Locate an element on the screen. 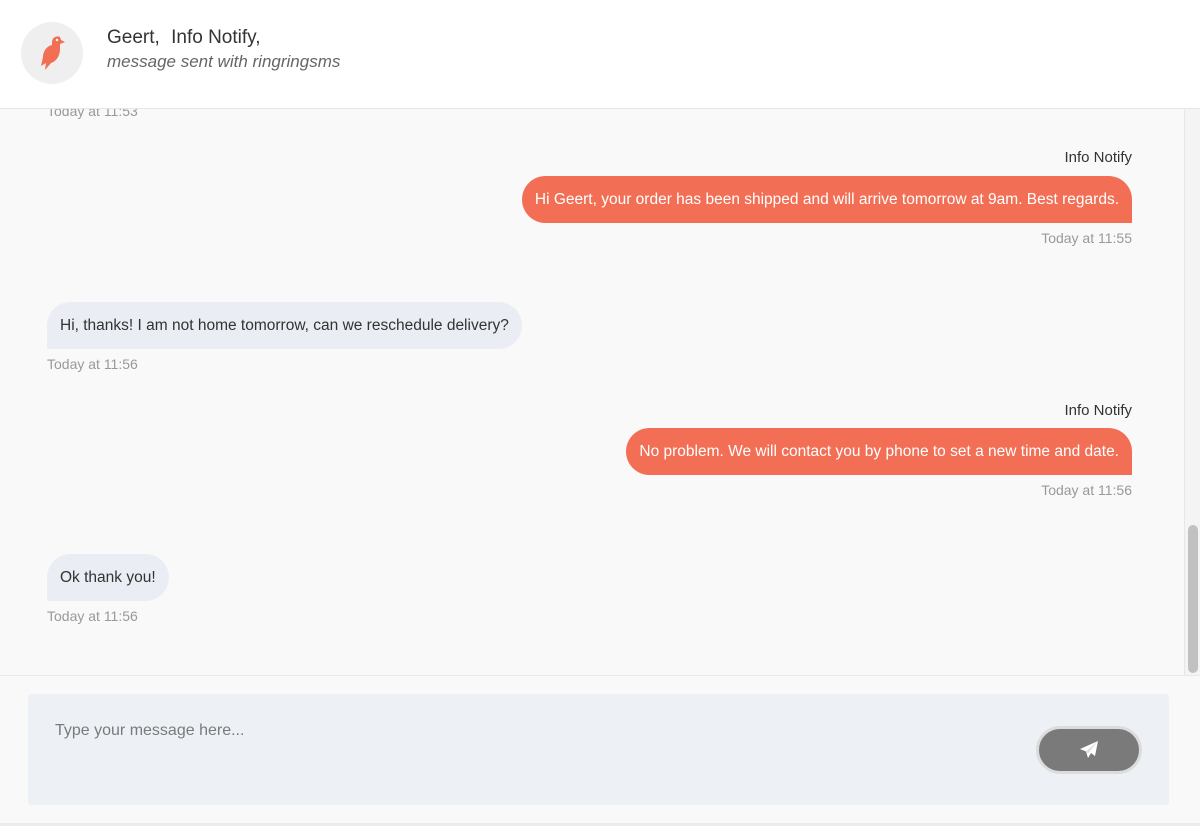  send-button is located at coordinates (1089, 750).